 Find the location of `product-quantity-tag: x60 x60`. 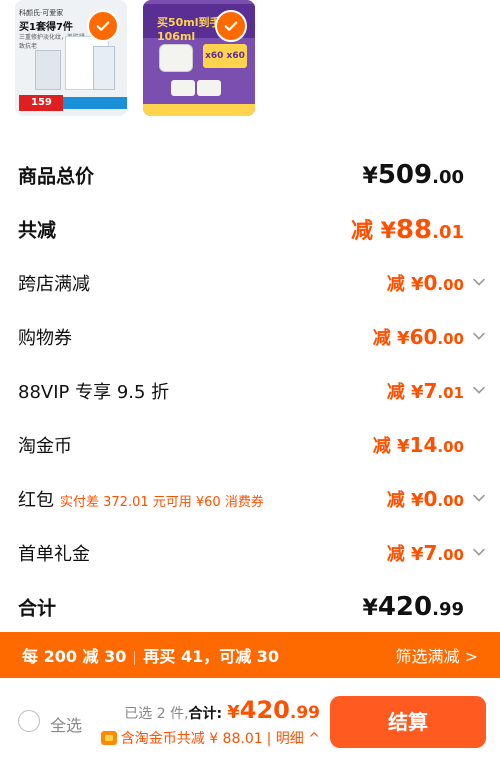

product-quantity-tag: x60 x60 is located at coordinates (225, 56).